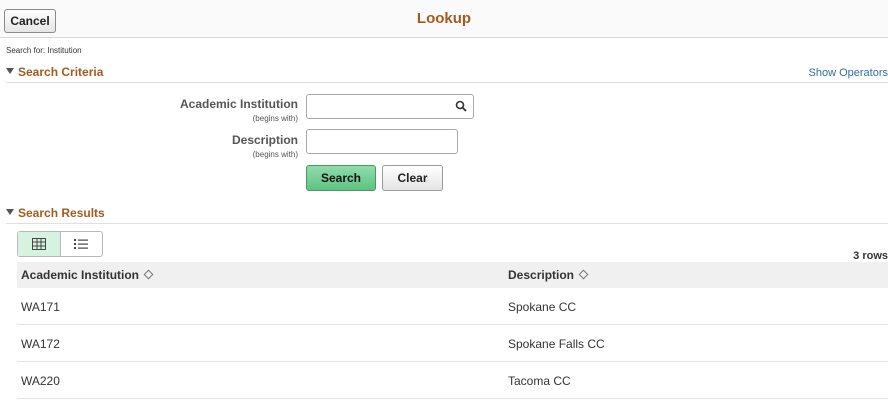  Describe the element at coordinates (61, 213) in the screenshot. I see `search-results-heading: Search Results` at that location.